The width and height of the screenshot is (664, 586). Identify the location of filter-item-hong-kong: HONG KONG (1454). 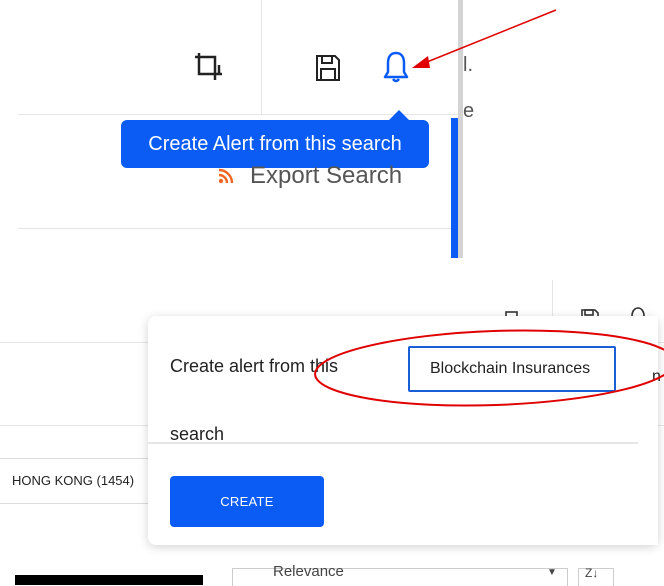
(74, 481).